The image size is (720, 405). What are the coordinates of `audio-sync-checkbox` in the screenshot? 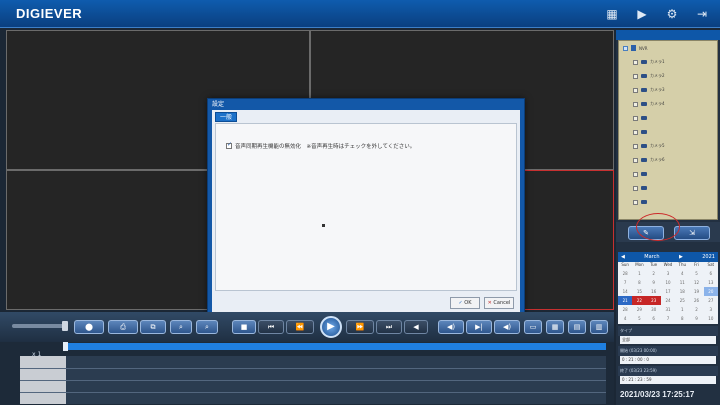 It's located at (229, 145).